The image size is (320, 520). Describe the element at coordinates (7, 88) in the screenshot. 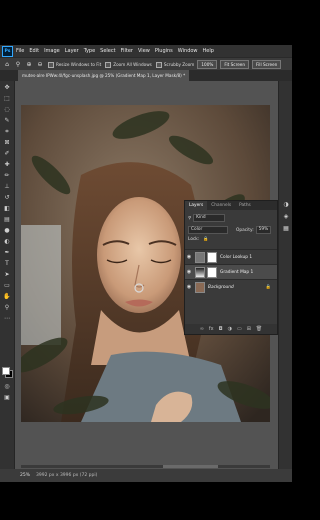

I see `move-tool-icon: ✥` at that location.